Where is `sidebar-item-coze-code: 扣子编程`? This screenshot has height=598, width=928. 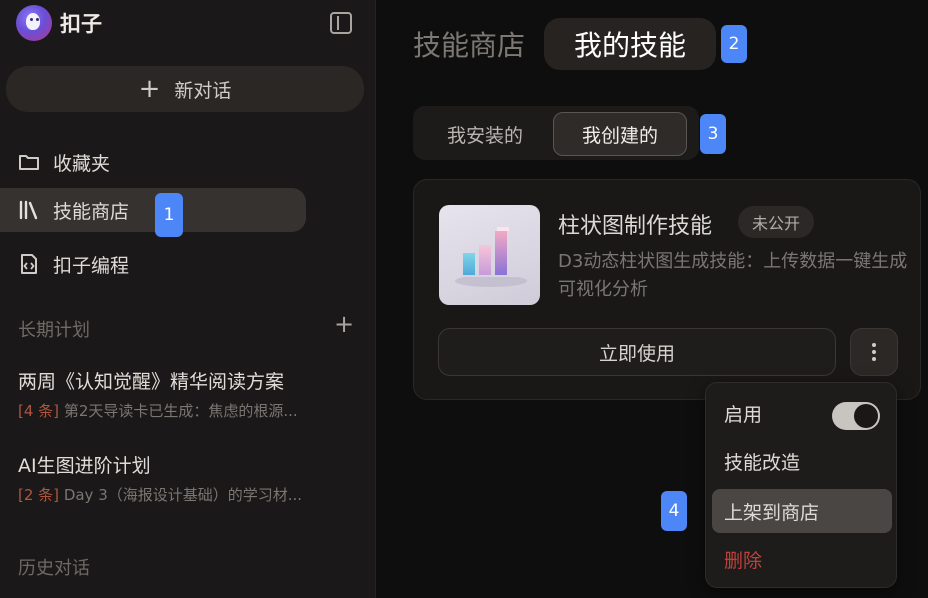 sidebar-item-coze-code: 扣子编程 is located at coordinates (64, 264).